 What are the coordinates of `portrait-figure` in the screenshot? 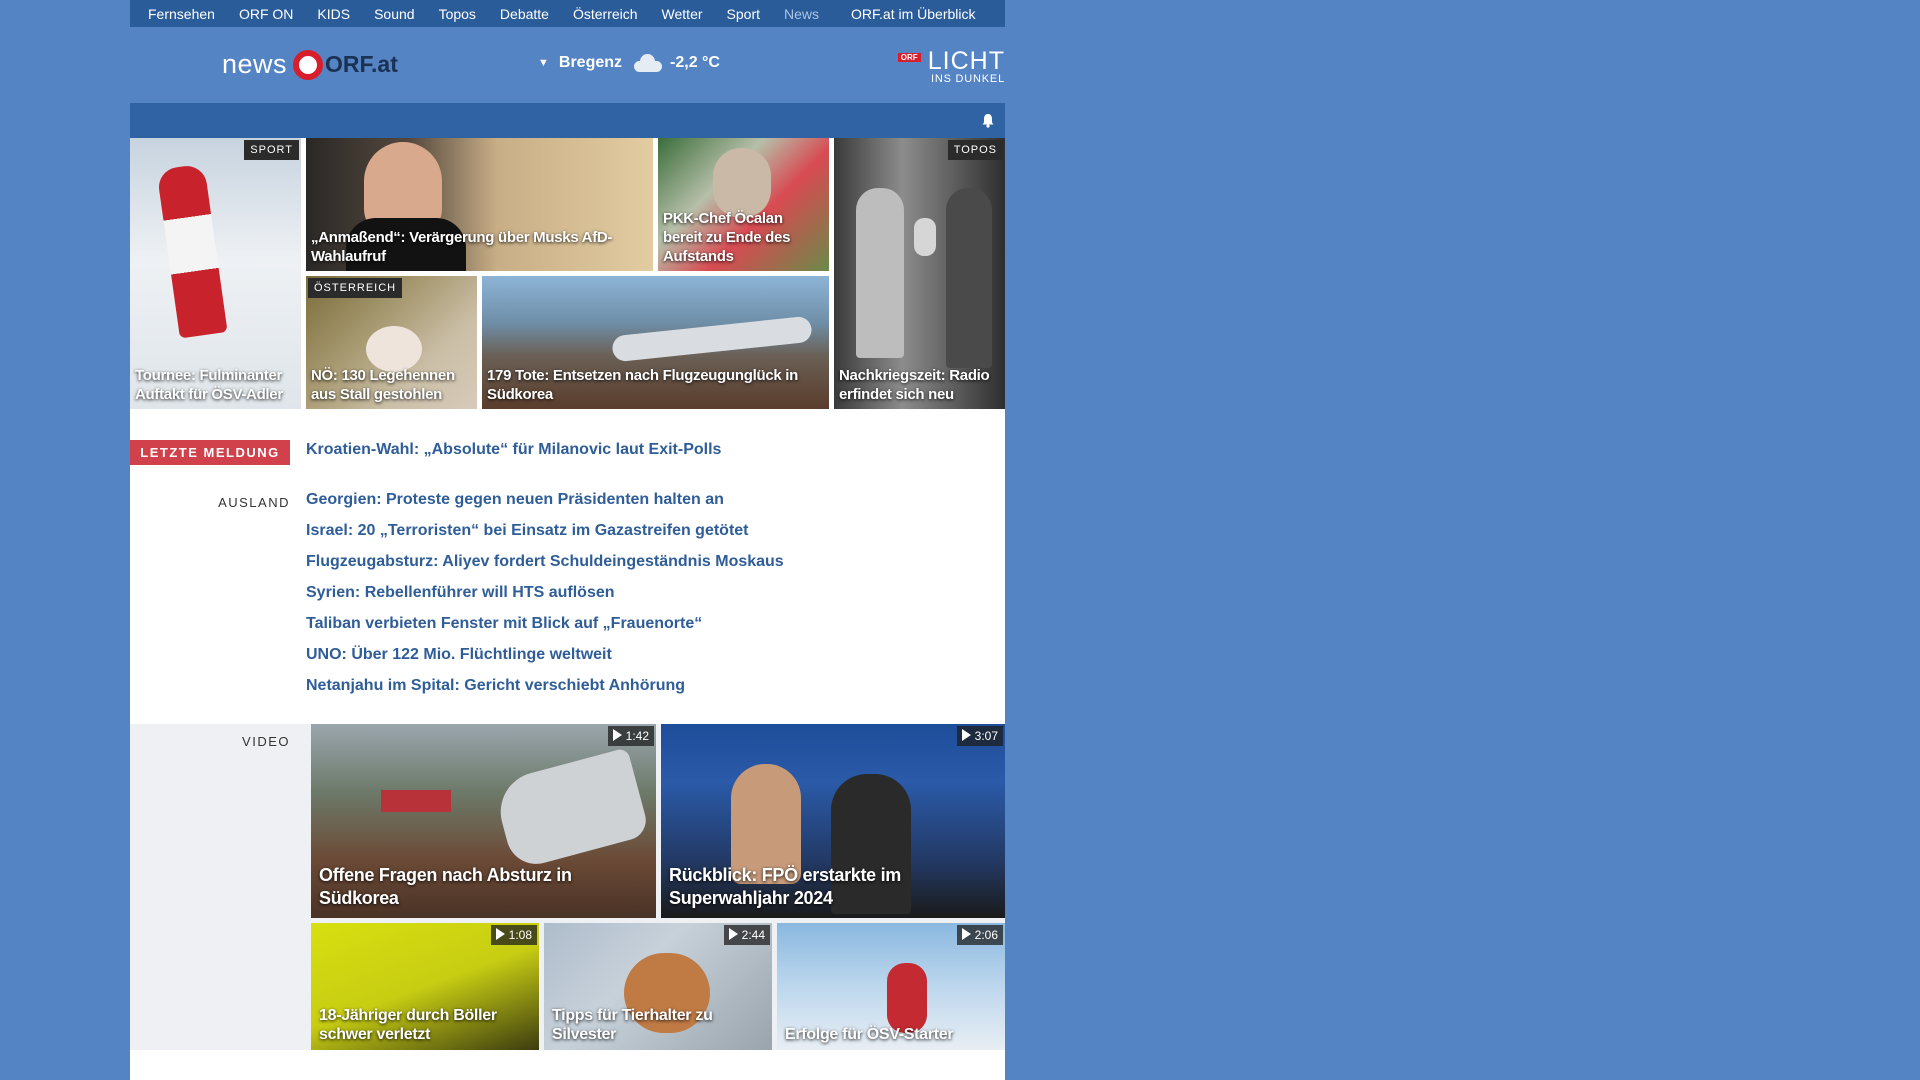 It's located at (742, 183).